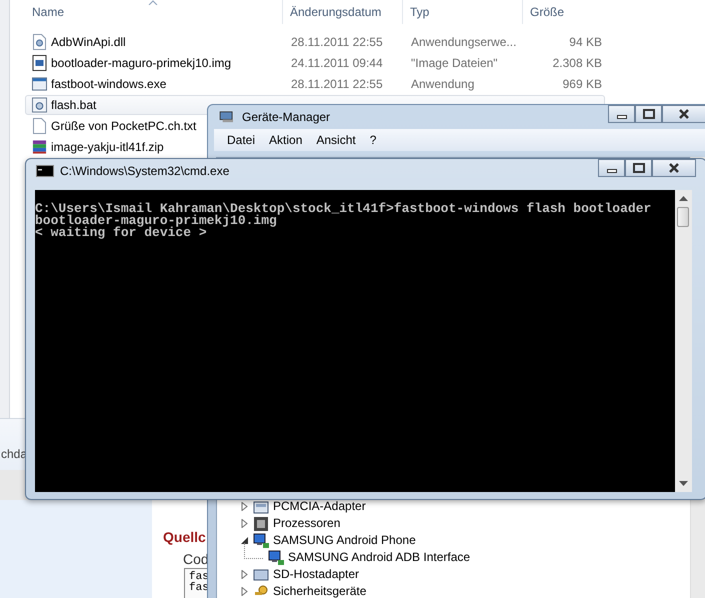  What do you see at coordinates (145, 171) in the screenshot?
I see `window-title: C:\Windows\System32\cmd.exe` at bounding box center [145, 171].